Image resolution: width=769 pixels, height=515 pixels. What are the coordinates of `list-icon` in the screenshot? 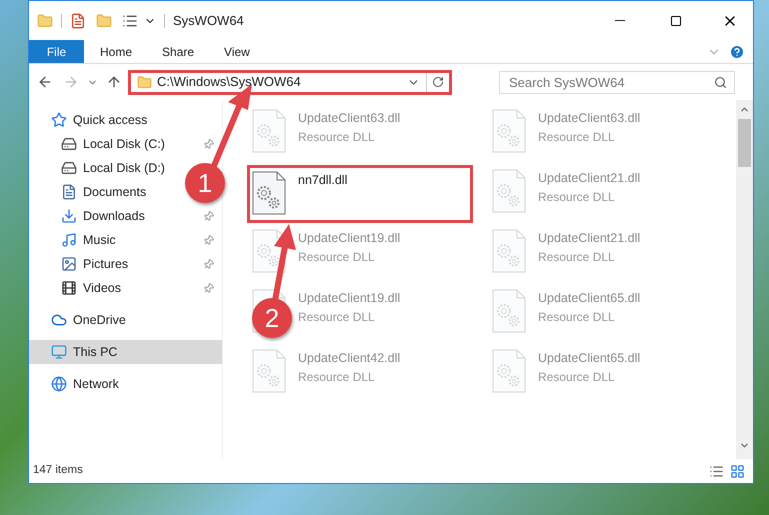 It's located at (130, 20).